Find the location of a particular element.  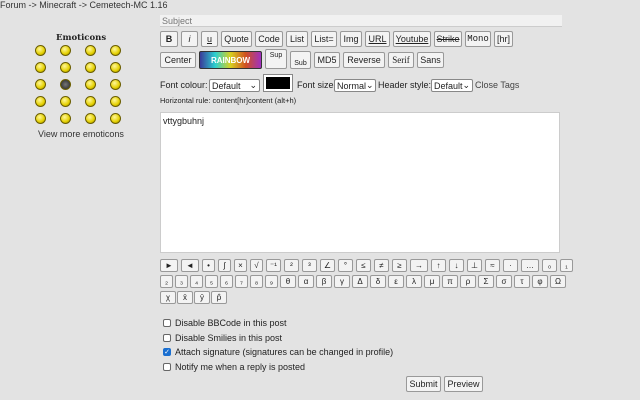

symbol-button: → is located at coordinates (419, 265).